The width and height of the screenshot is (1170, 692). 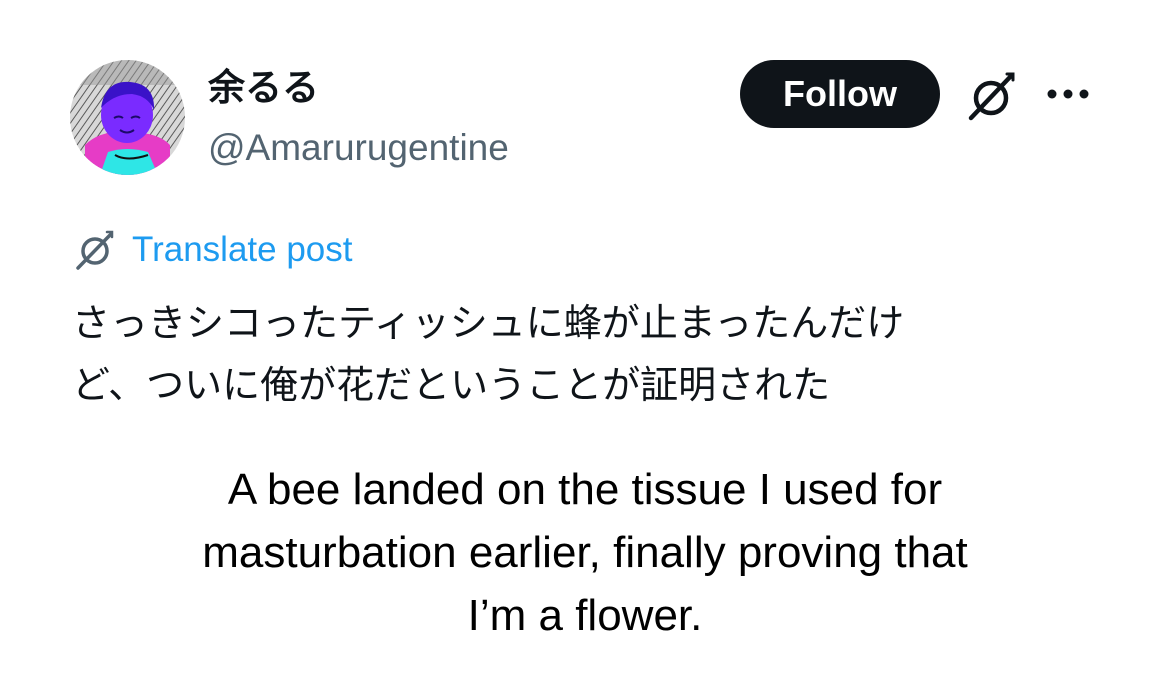 I want to click on translate-post-link: Translate post, so click(x=212, y=250).